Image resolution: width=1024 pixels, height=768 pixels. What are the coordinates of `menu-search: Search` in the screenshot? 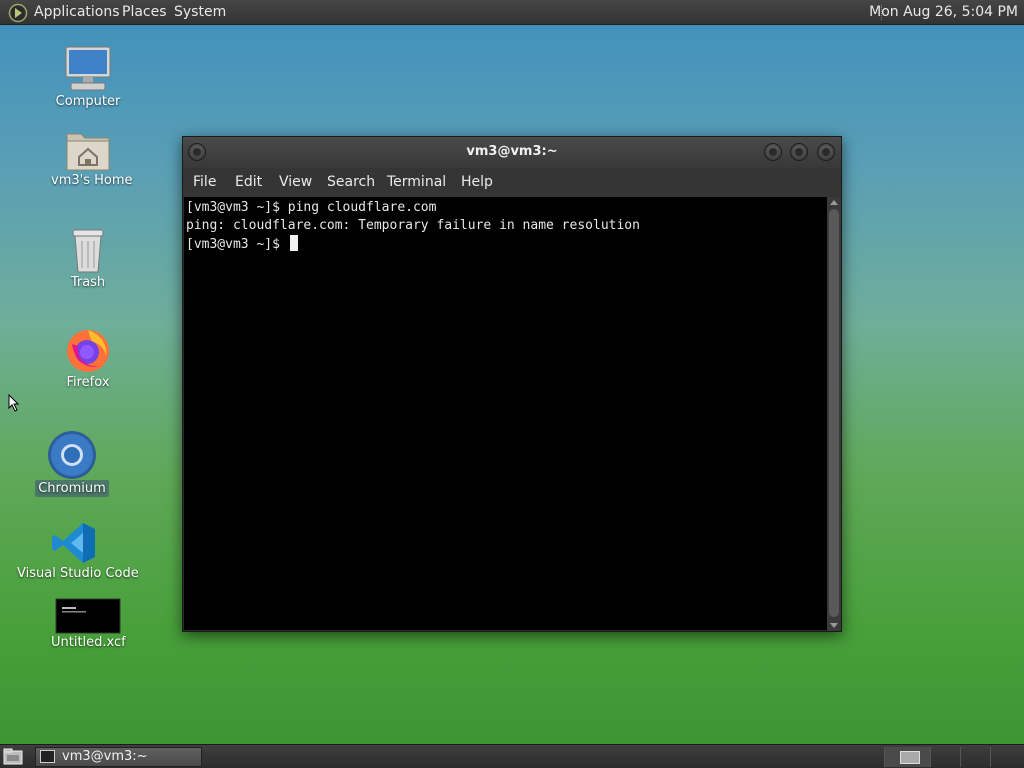 It's located at (351, 182).